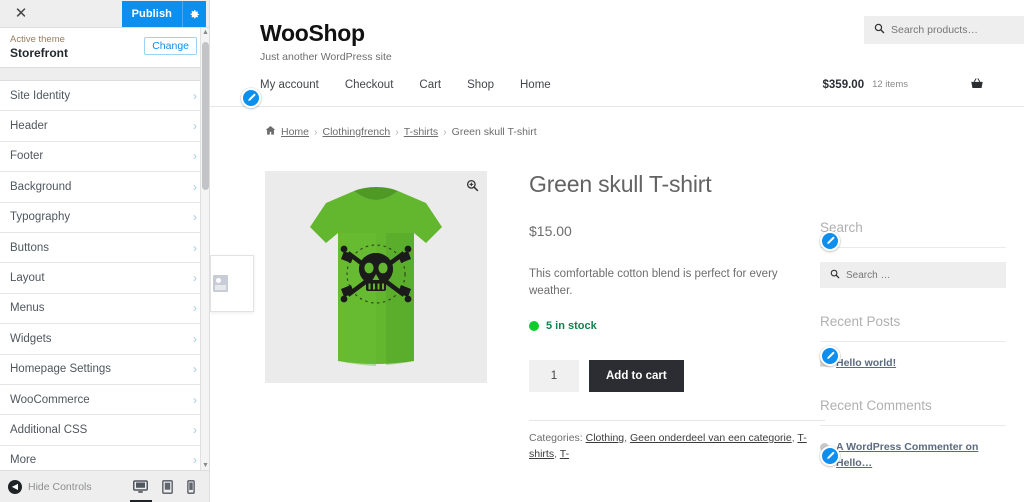 This screenshot has width=1024, height=502. Describe the element at coordinates (151, 14) in the screenshot. I see `publish-button: Publish` at that location.